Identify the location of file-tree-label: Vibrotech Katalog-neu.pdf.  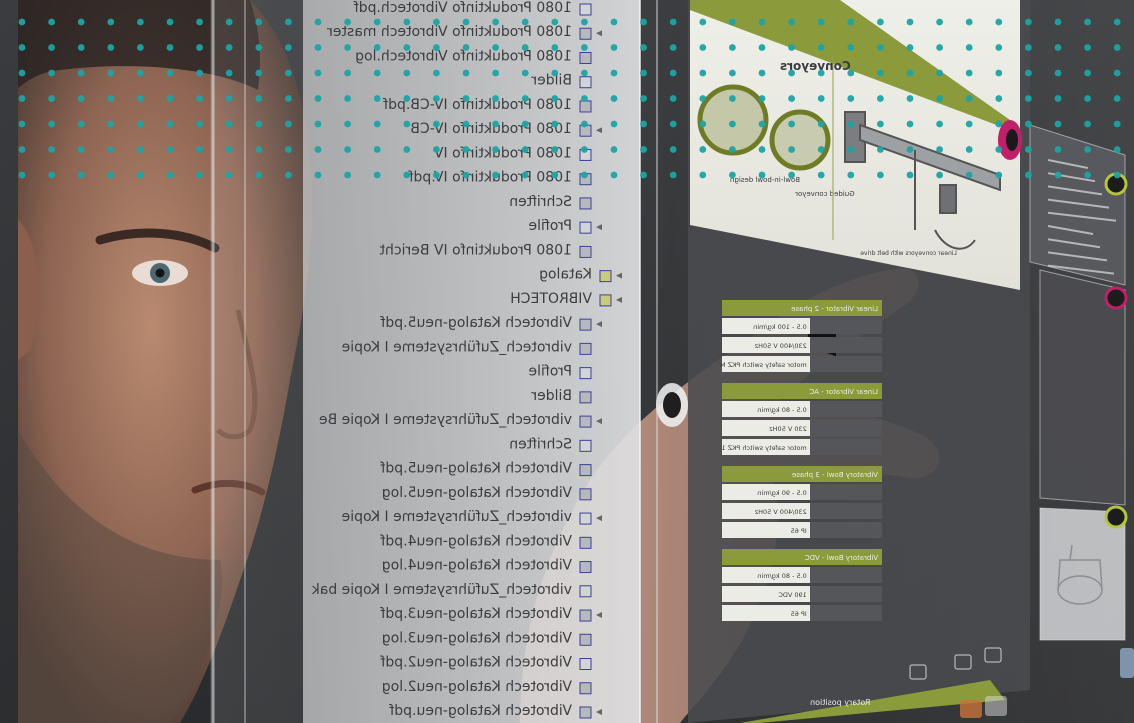
(480, 711).